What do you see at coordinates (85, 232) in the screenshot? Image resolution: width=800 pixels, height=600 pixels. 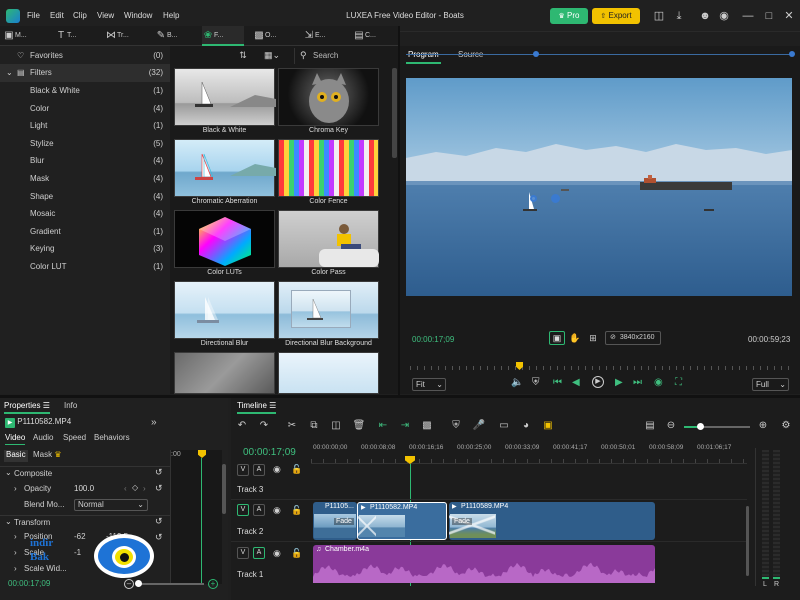 I see `category-item: Gradient (1)` at bounding box center [85, 232].